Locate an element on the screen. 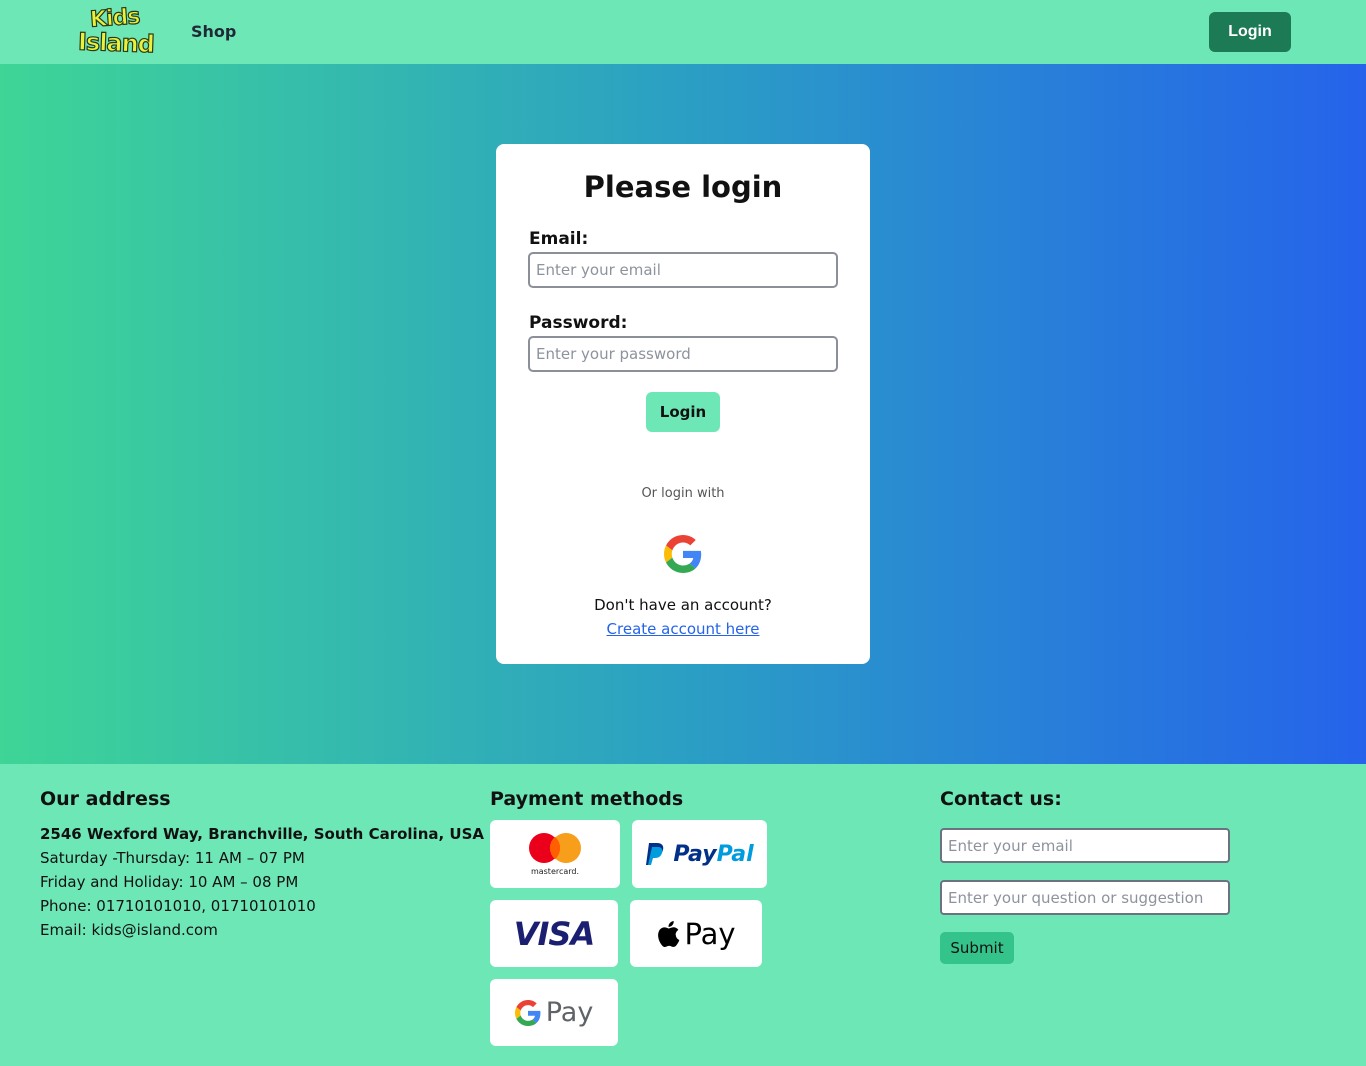 This screenshot has width=1366, height=1066. no-account-text: Don't have an account? is located at coordinates (683, 605).